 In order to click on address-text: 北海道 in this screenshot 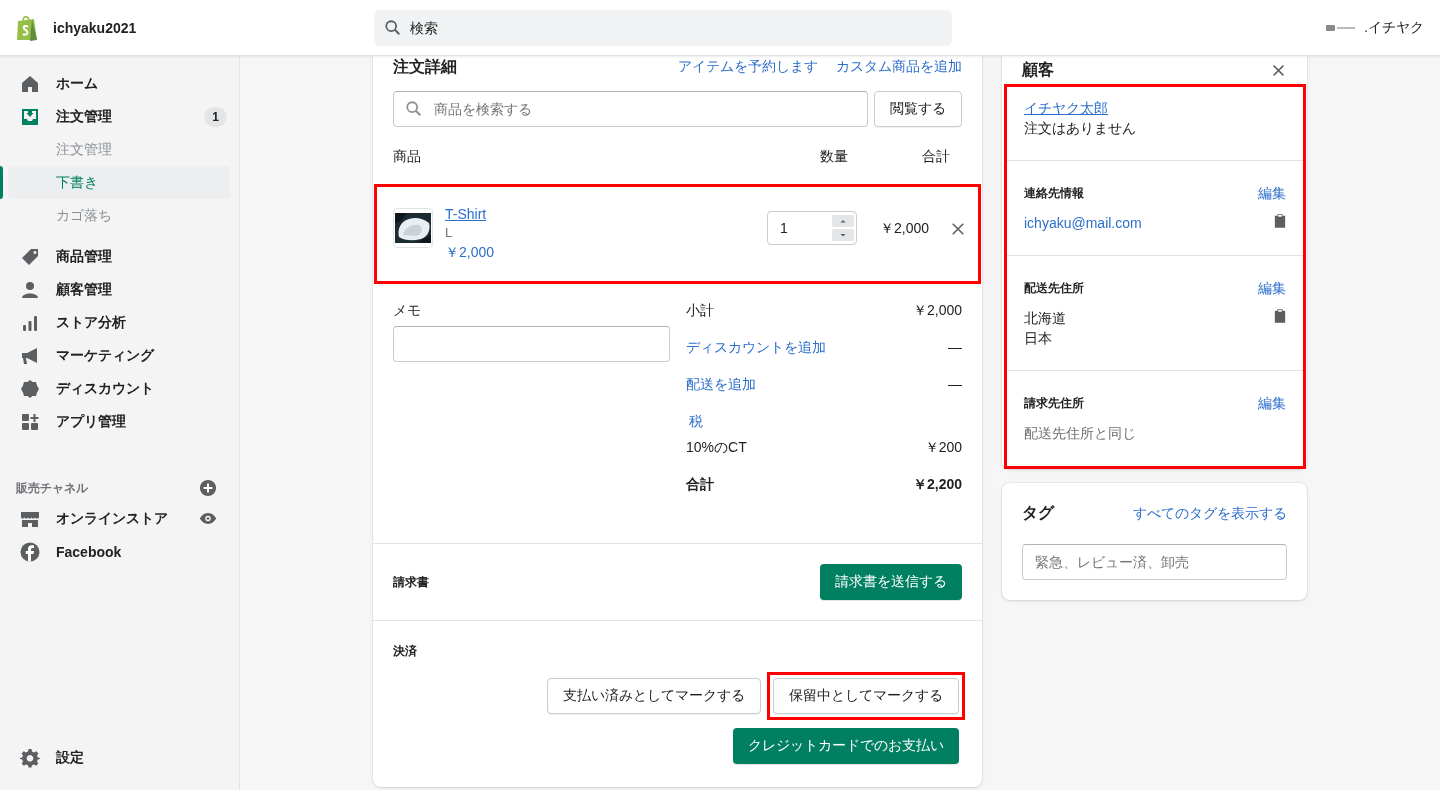, I will do `click(1045, 318)`.